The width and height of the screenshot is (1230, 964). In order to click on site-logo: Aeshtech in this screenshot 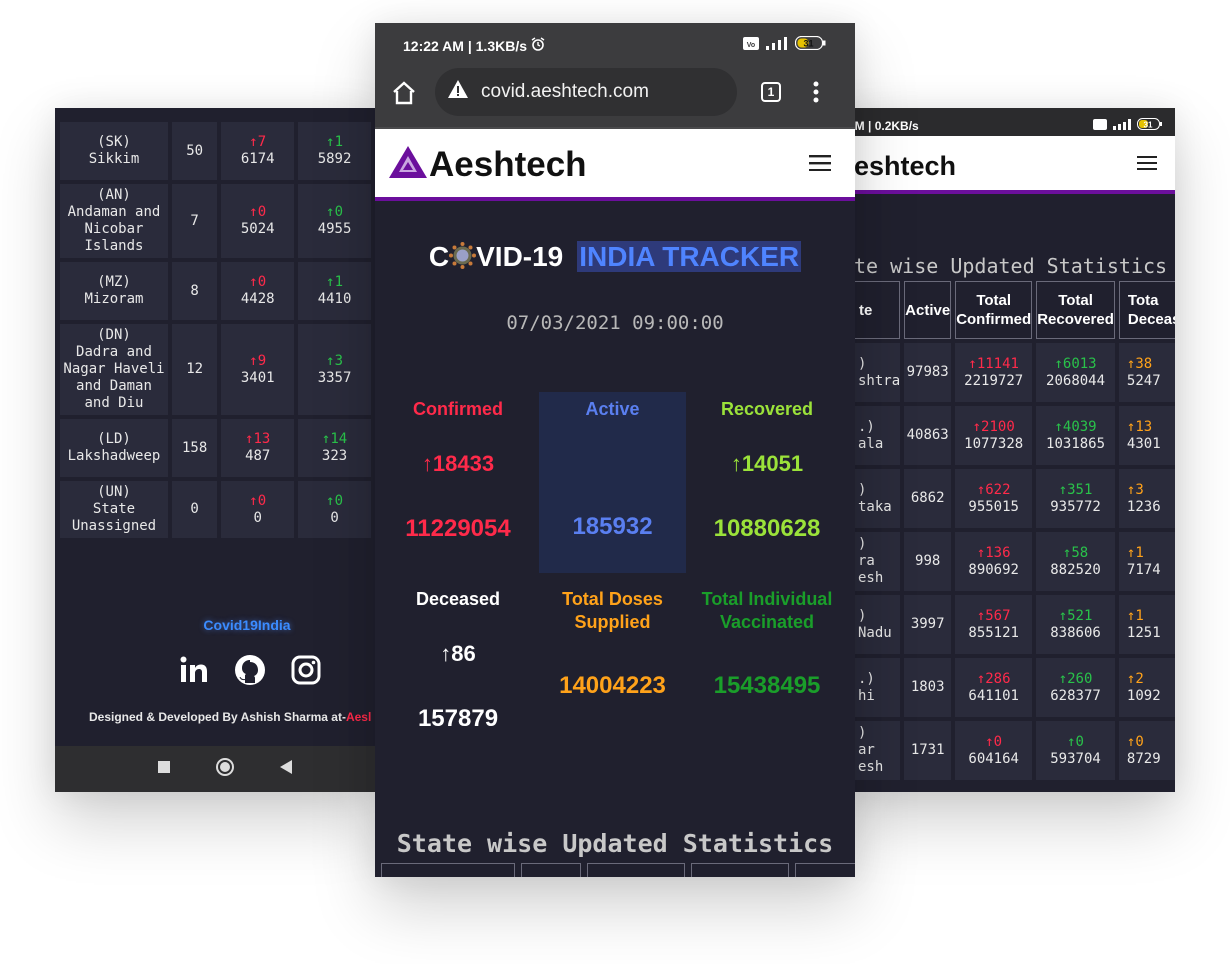, I will do `click(508, 165)`.